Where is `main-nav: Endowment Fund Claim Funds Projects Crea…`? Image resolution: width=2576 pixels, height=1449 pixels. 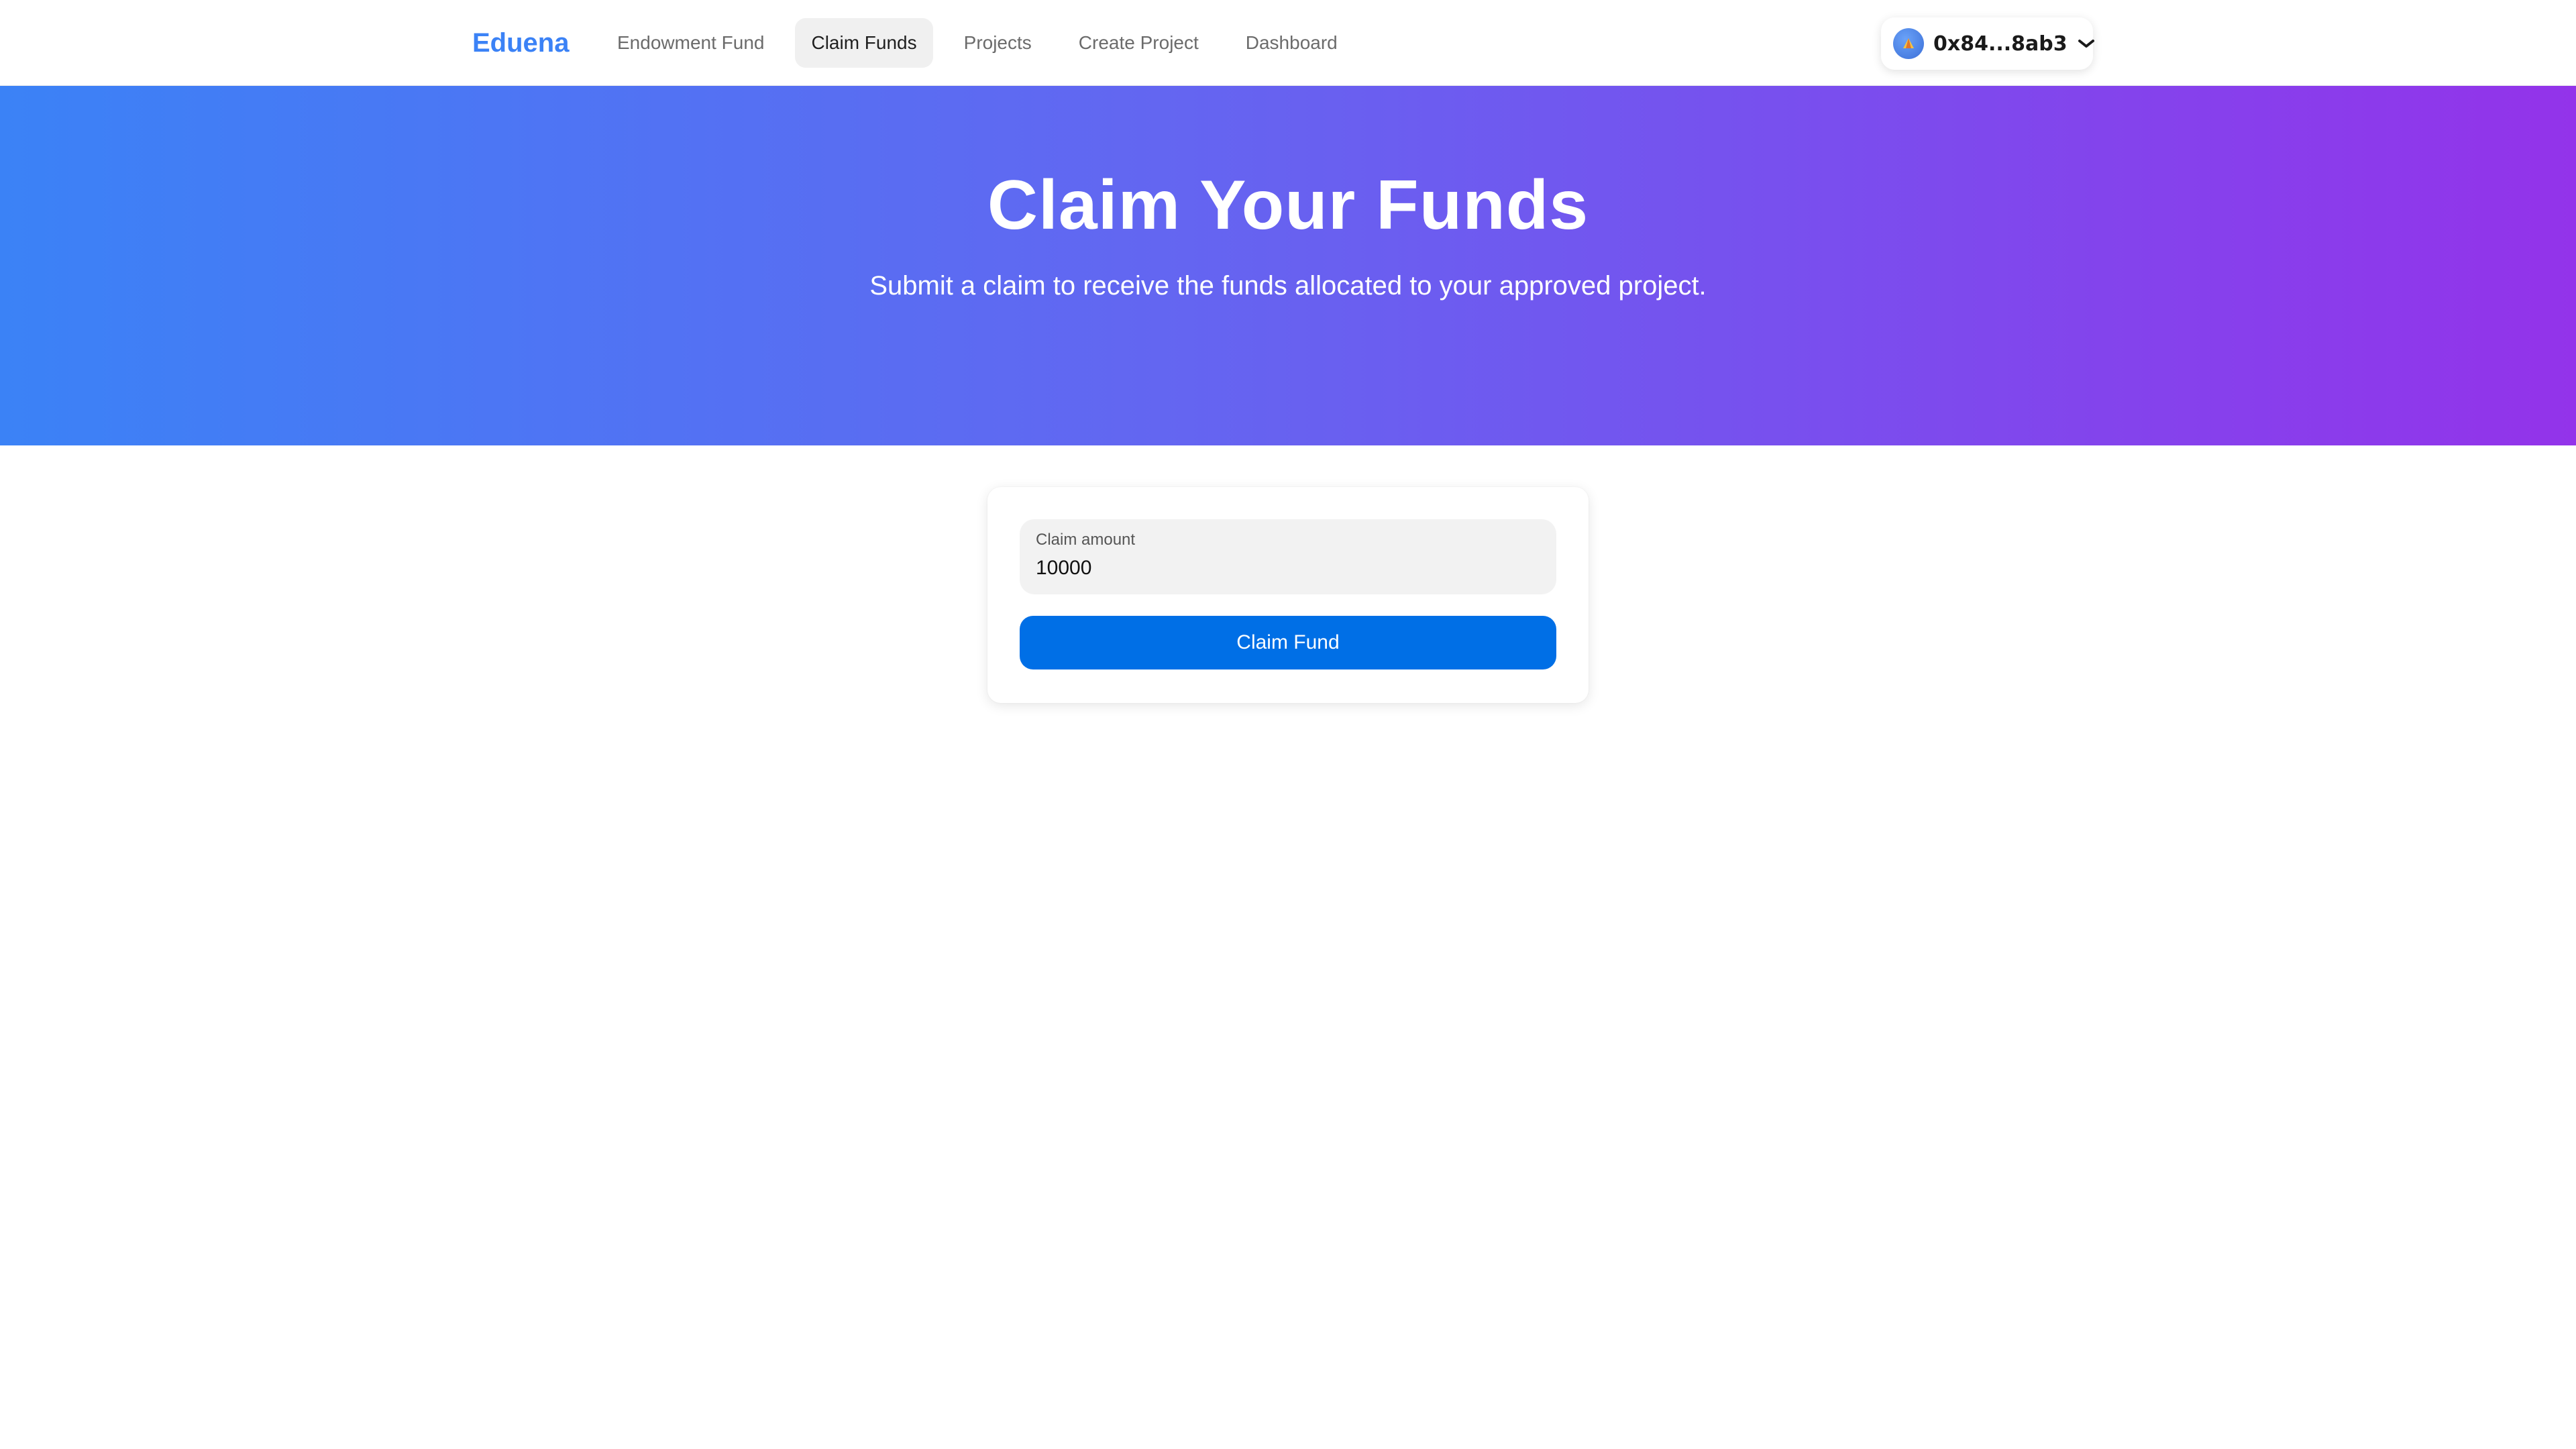 main-nav: Endowment Fund Claim Funds Projects Crea… is located at coordinates (977, 43).